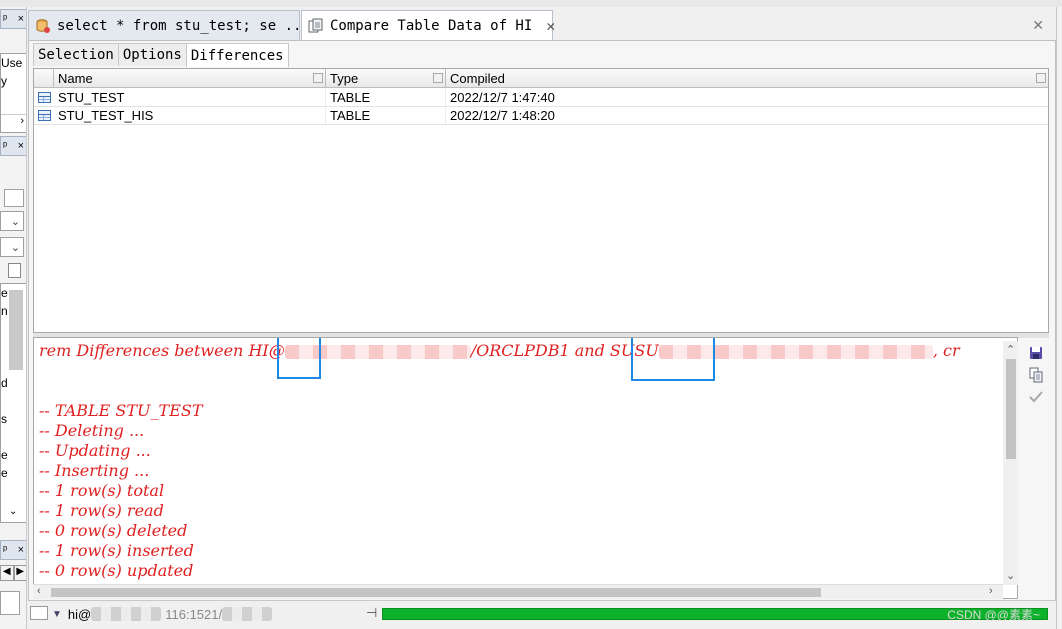  Describe the element at coordinates (91, 97) in the screenshot. I see `cell-name: STU_TEST` at that location.